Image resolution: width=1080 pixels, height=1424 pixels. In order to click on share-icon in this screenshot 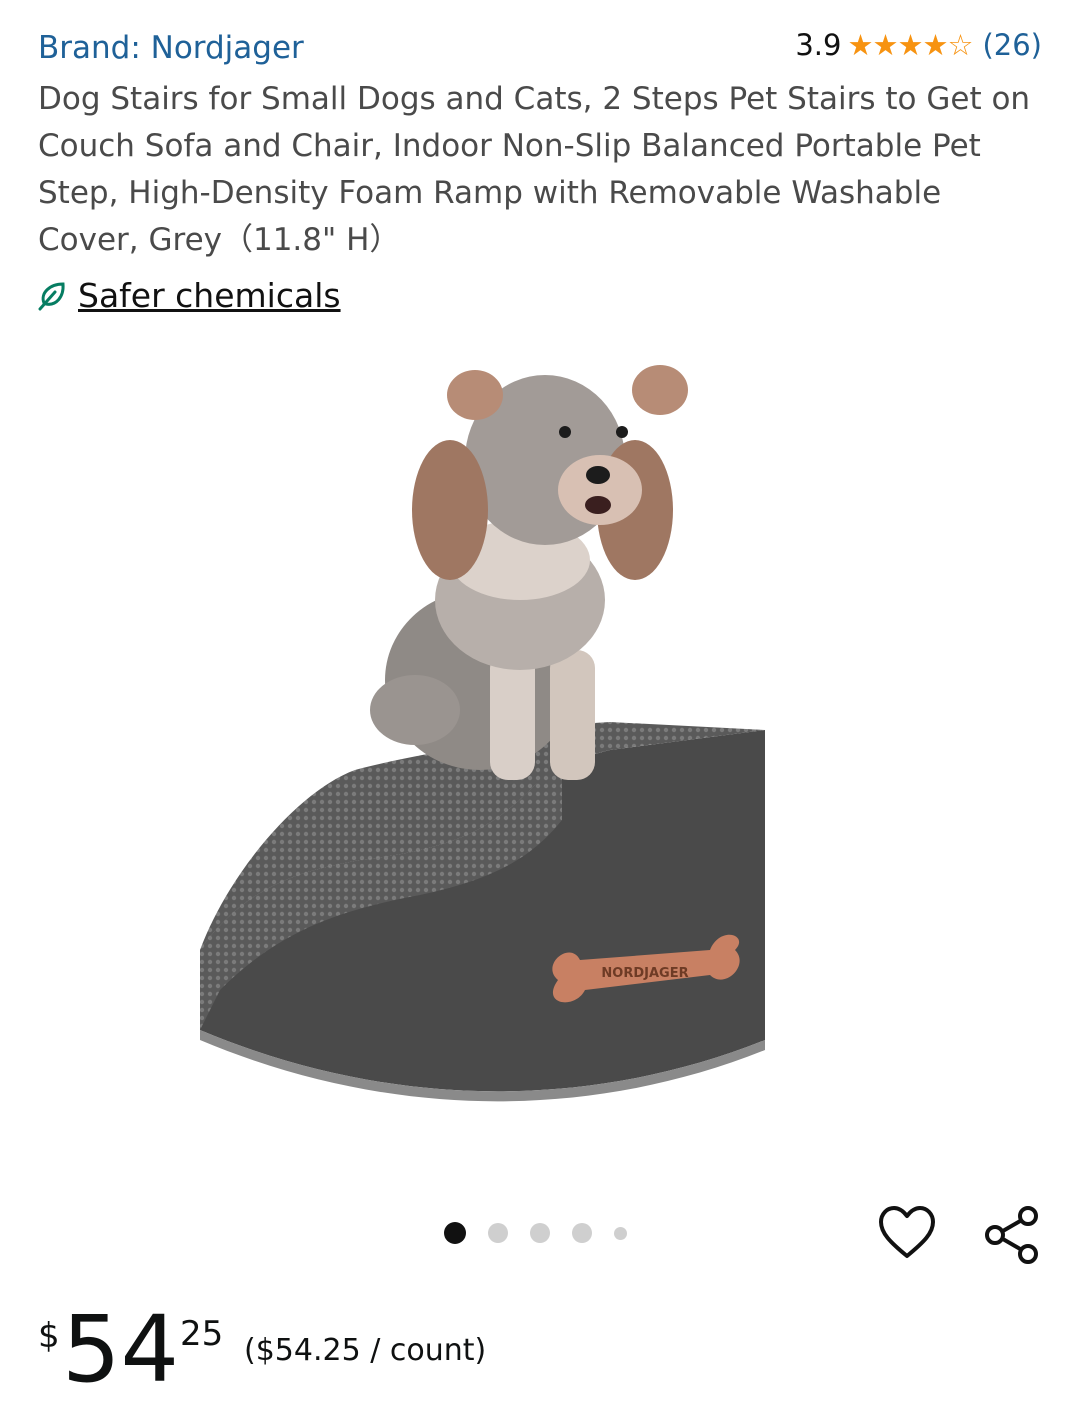, I will do `click(1011, 1235)`.